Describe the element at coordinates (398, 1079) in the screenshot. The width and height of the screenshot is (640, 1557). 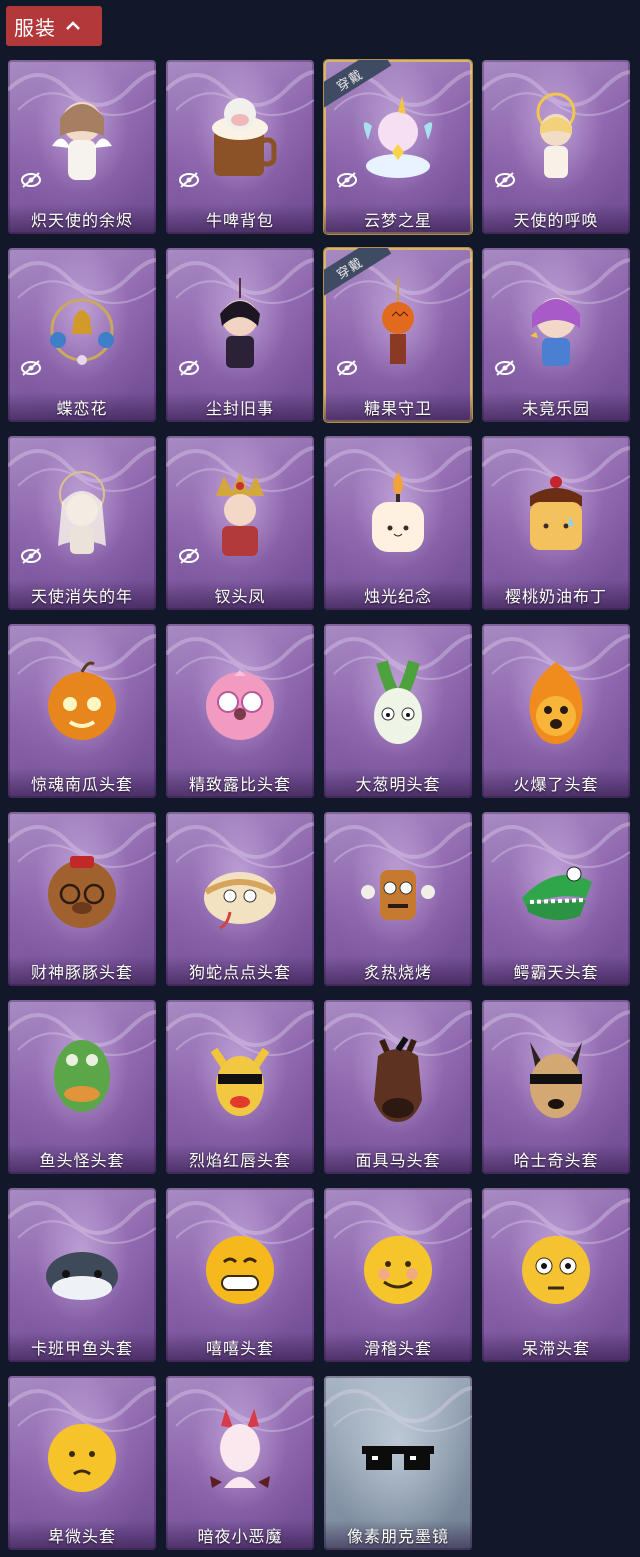
I see `horse-image` at that location.